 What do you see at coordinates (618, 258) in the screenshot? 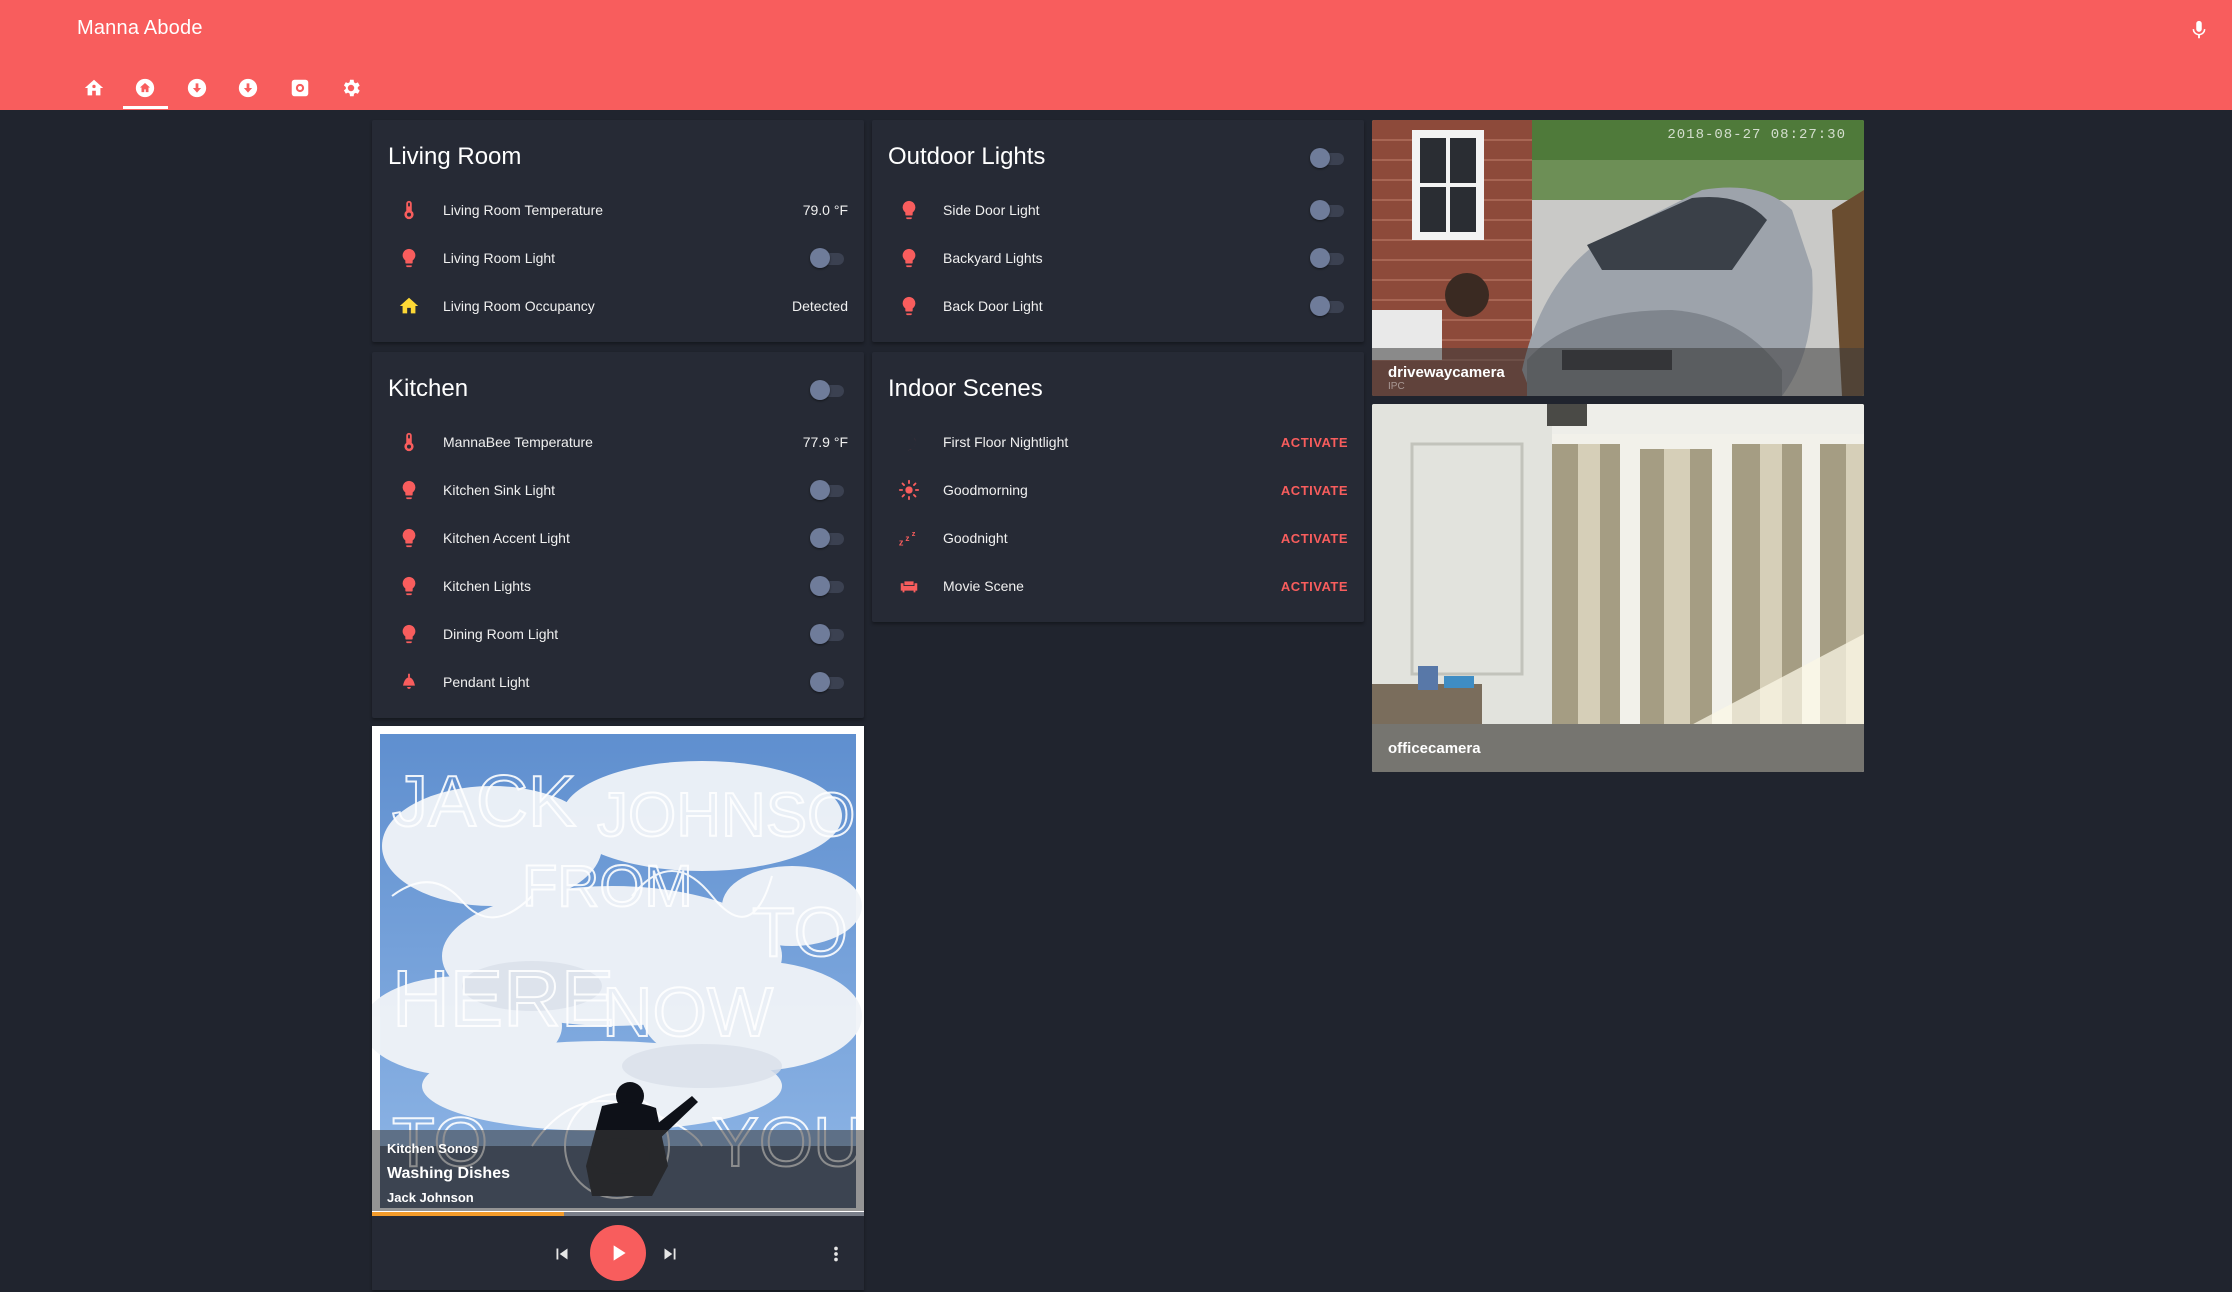
I see `entity-row: Living Room Light` at bounding box center [618, 258].